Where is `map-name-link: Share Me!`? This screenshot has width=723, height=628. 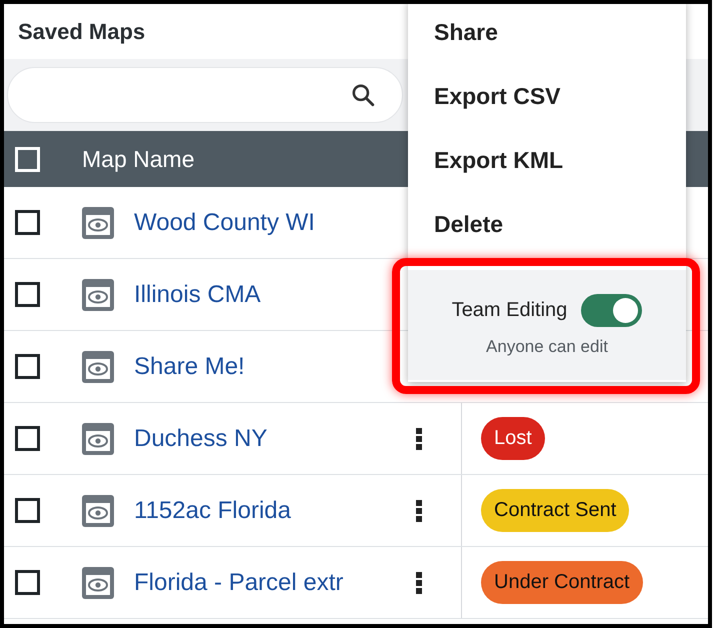 map-name-link: Share Me! is located at coordinates (269, 366).